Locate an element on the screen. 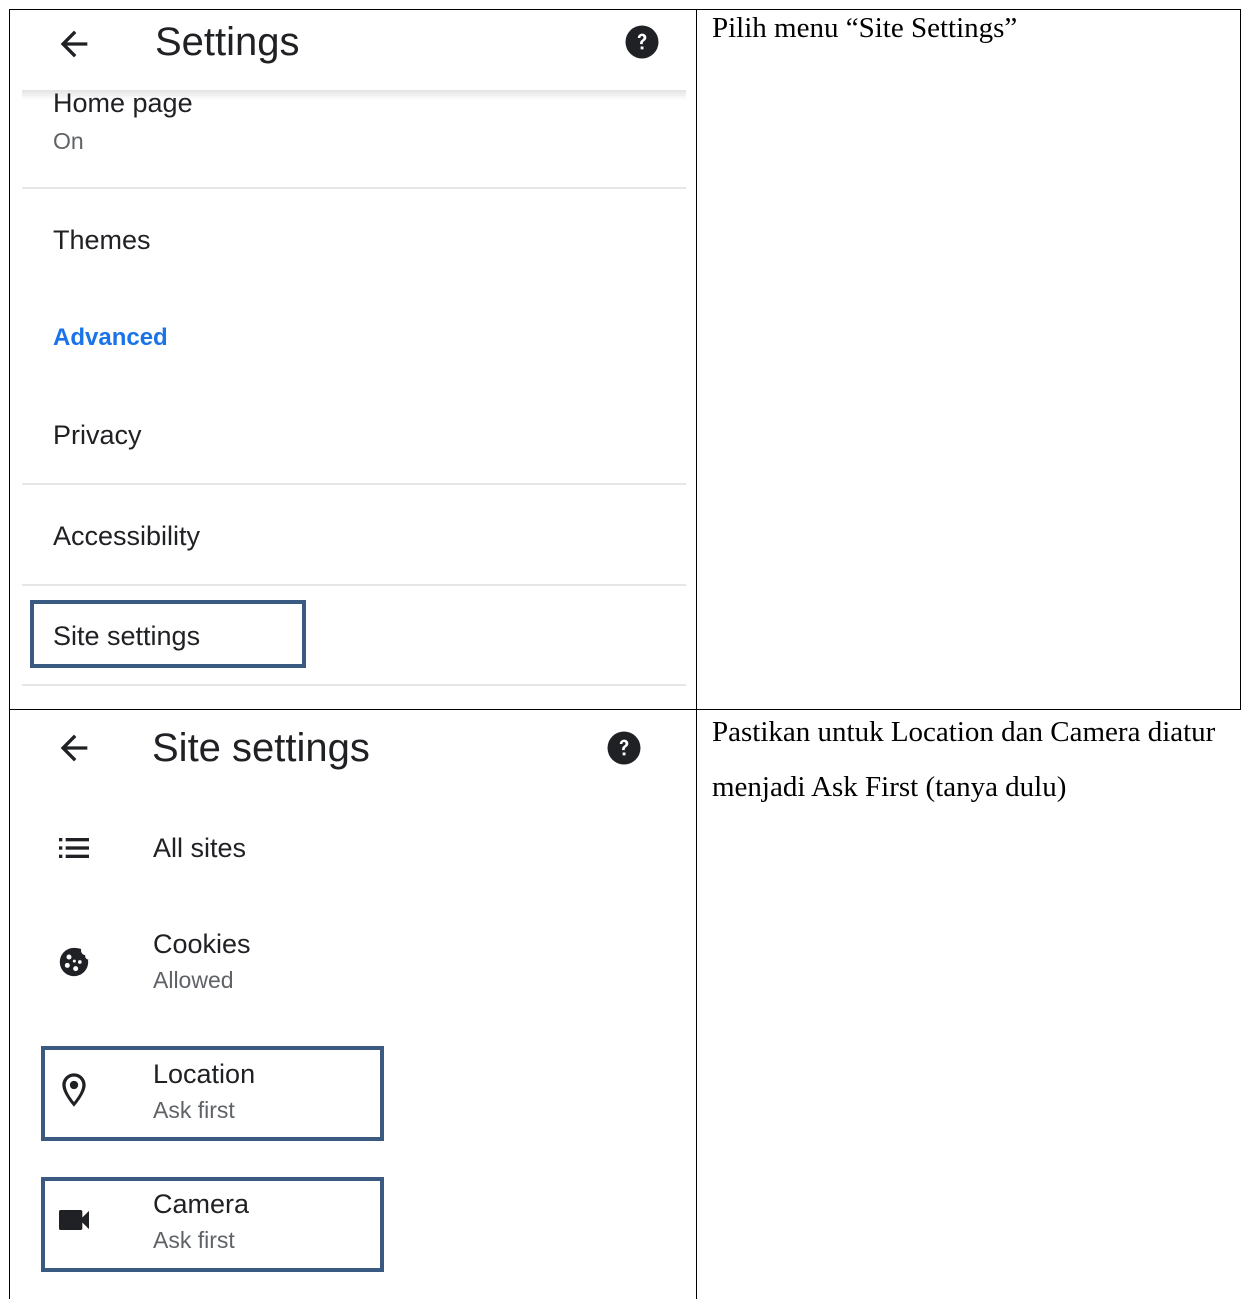 The image size is (1241, 1299). menu-item-home-page: Home page is located at coordinates (123, 103).